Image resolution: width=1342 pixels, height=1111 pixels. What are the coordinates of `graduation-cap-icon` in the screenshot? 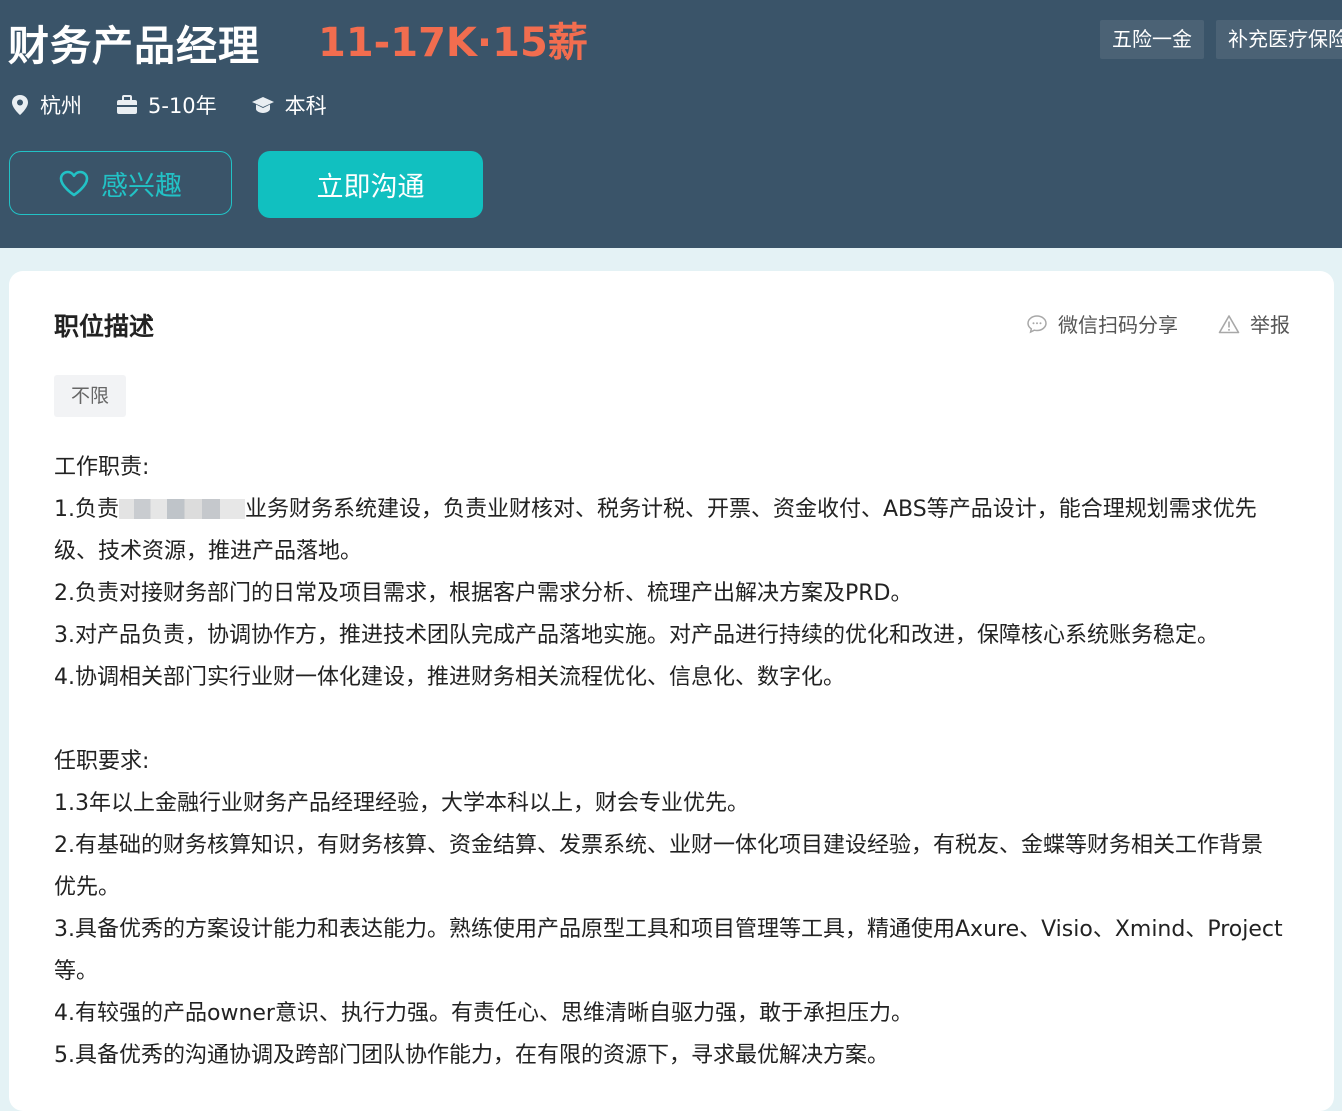 It's located at (262, 105).